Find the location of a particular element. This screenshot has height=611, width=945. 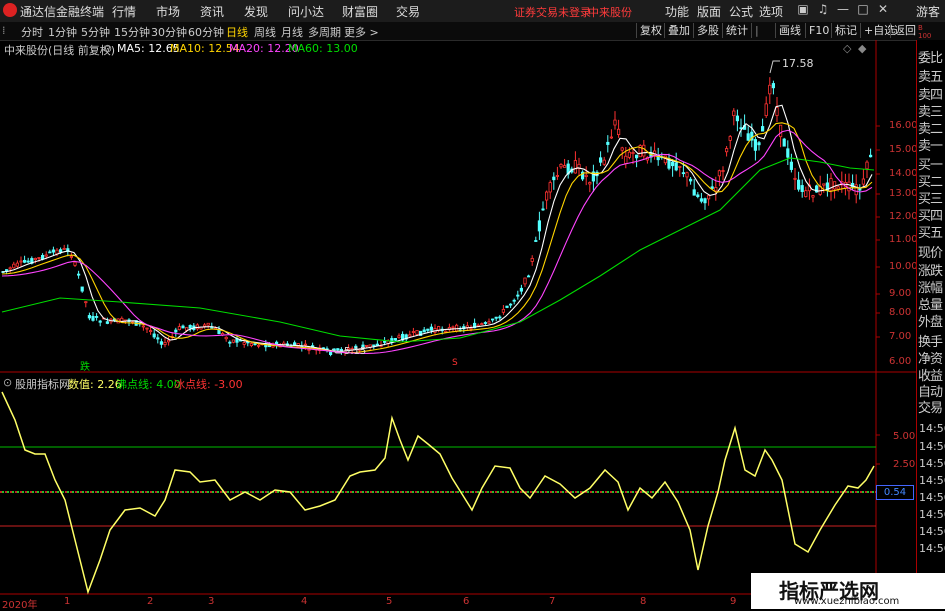

y-tick: 15.00 is located at coordinates (903, 149).